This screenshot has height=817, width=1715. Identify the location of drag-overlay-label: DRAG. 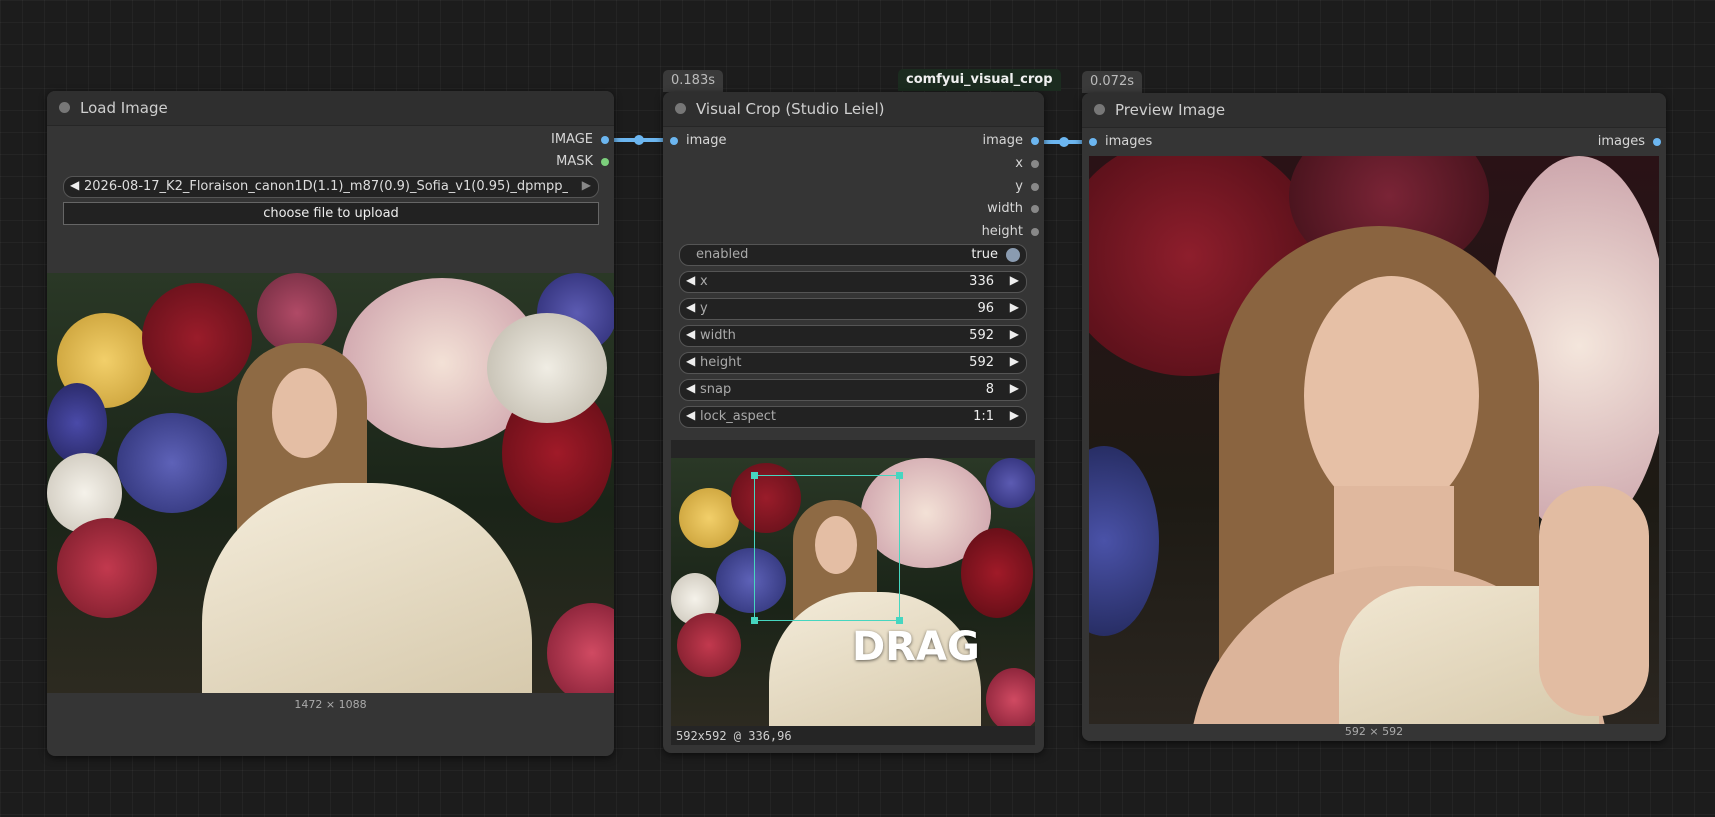
(916, 647).